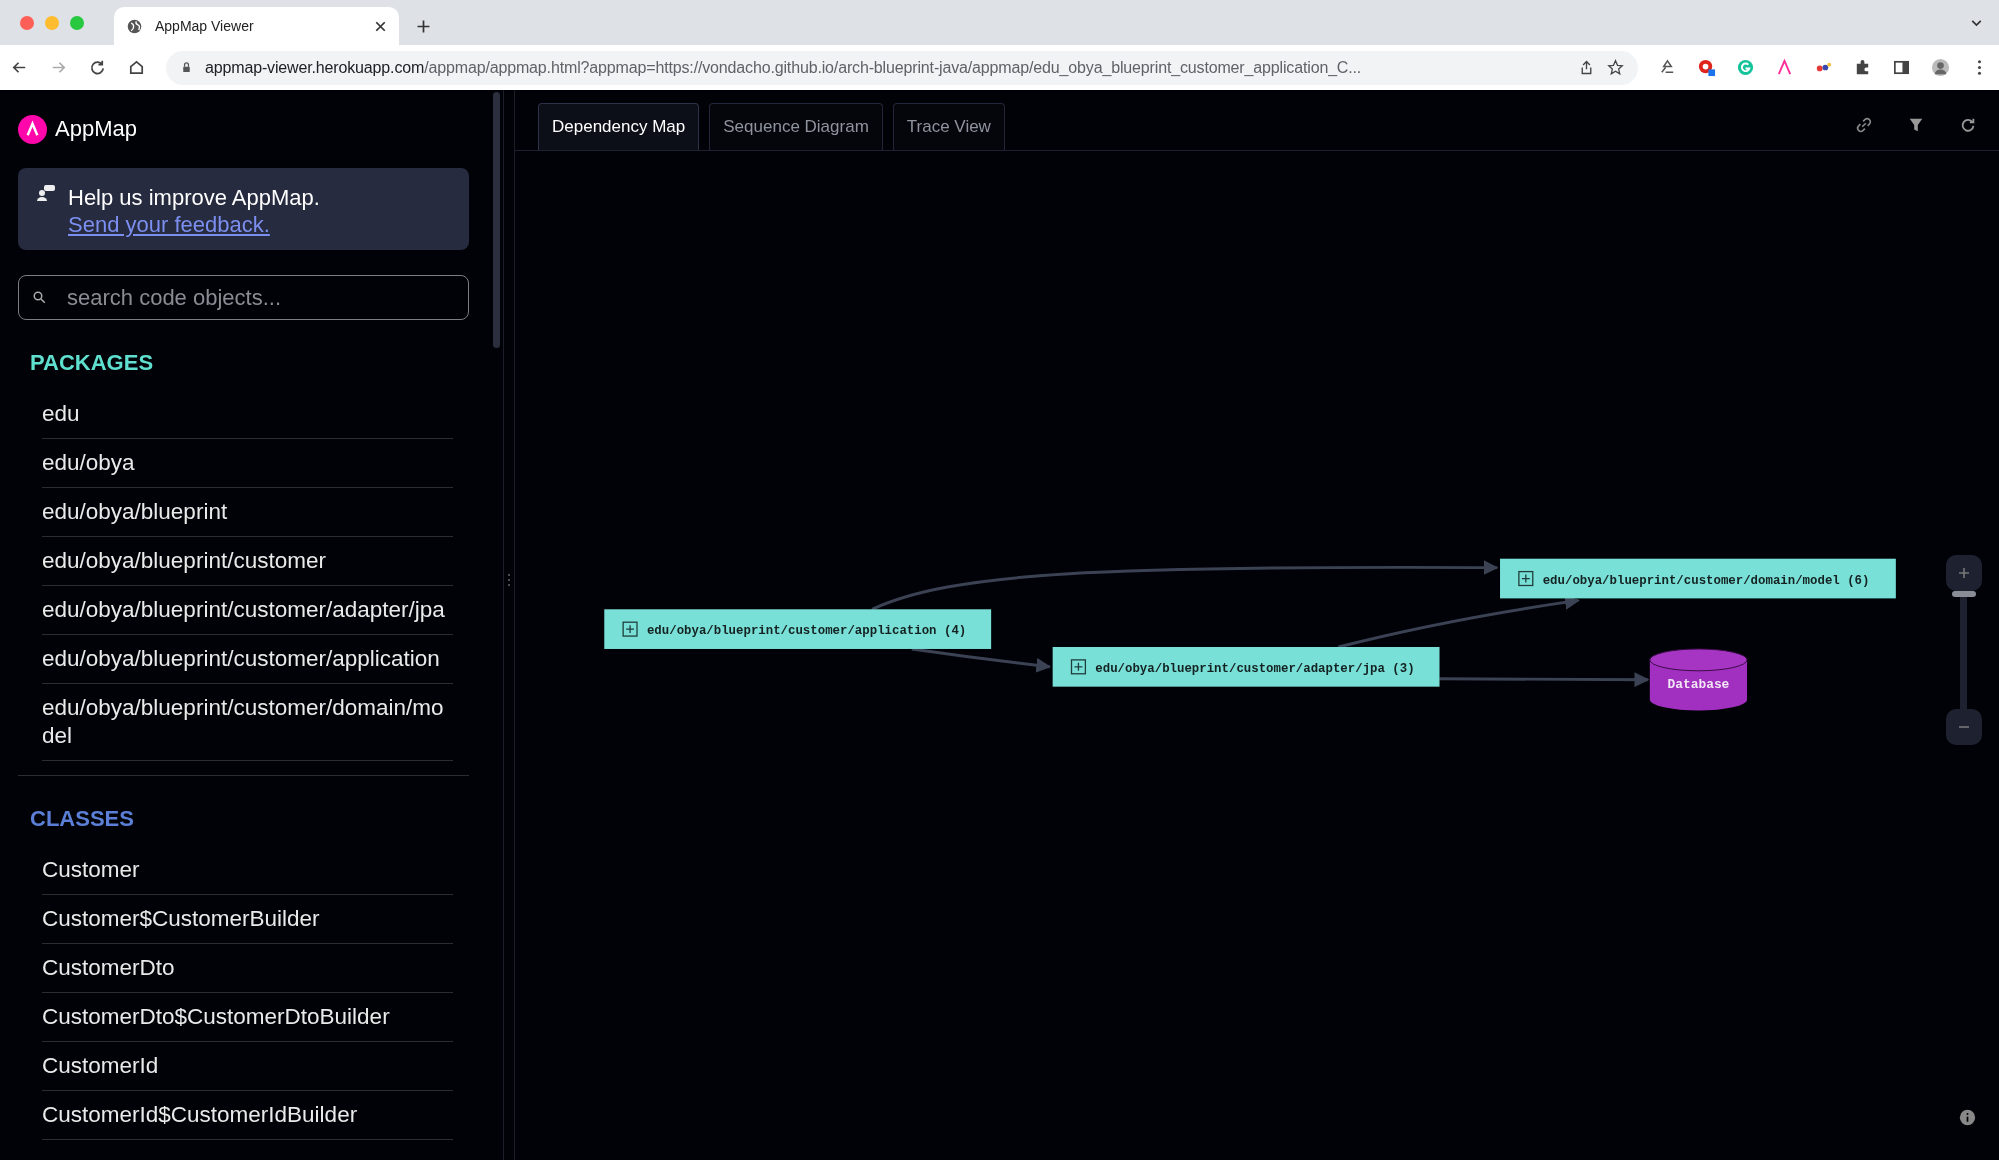 This screenshot has width=1999, height=1160. What do you see at coordinates (247, 1066) in the screenshot?
I see `class-item: CustomerId` at bounding box center [247, 1066].